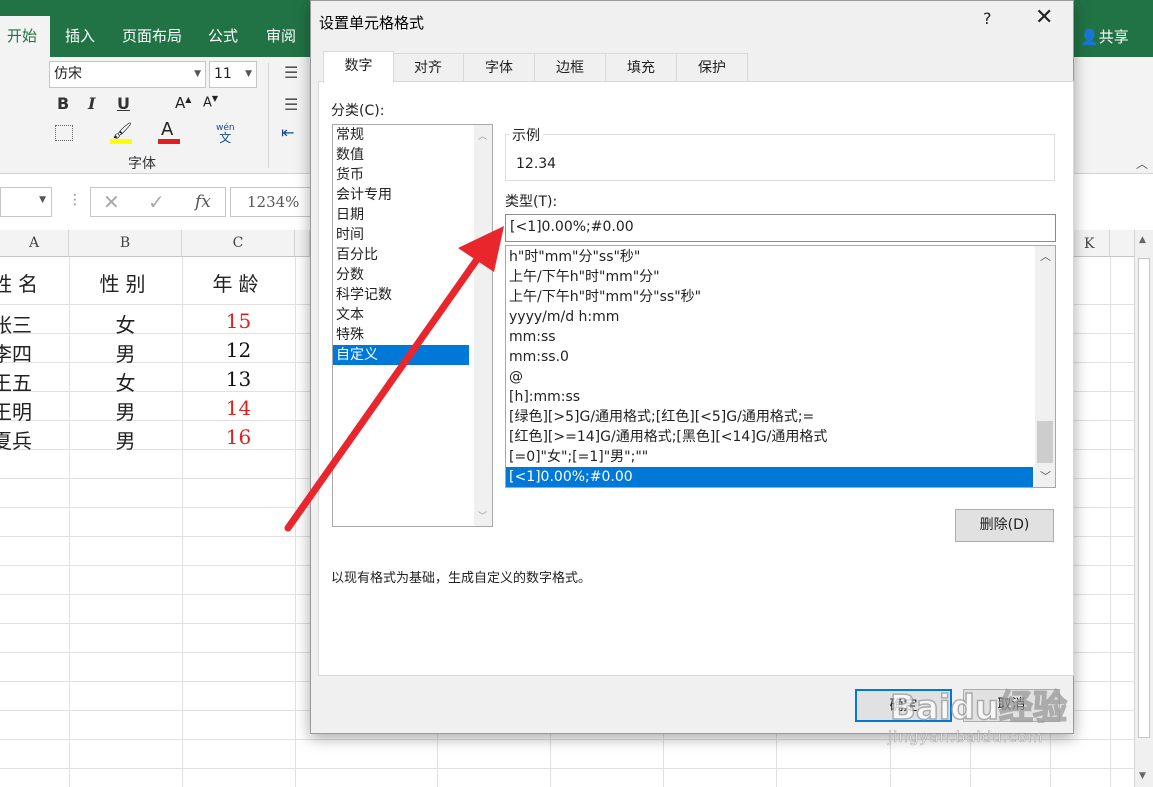  I want to click on scroll-up-icon: ▲, so click(1142, 240).